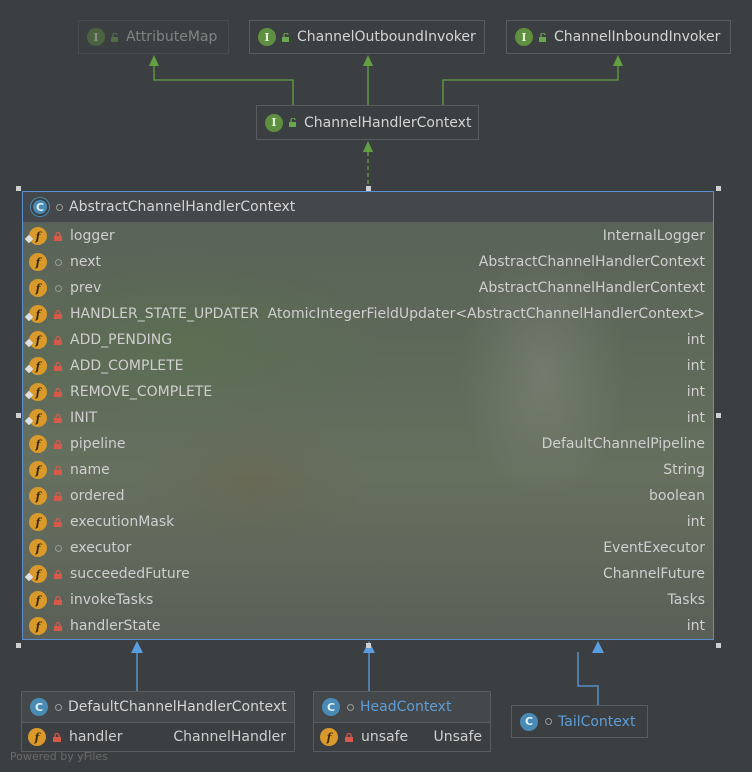  I want to click on field-row: f REMOVE_COMPLETE int, so click(368, 392).